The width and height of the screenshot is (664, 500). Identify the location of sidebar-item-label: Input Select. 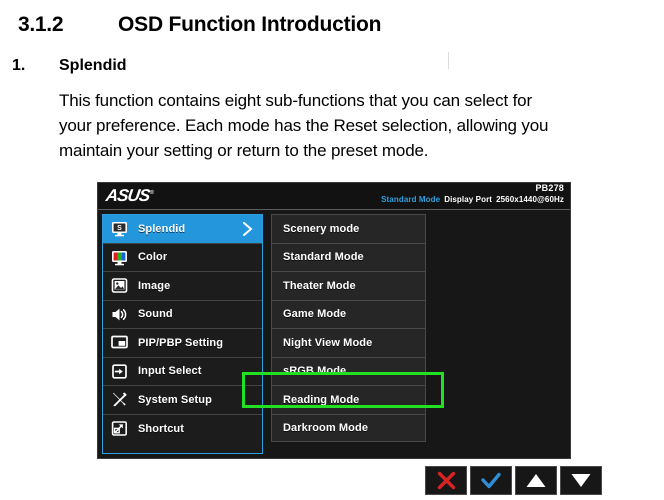
(170, 371).